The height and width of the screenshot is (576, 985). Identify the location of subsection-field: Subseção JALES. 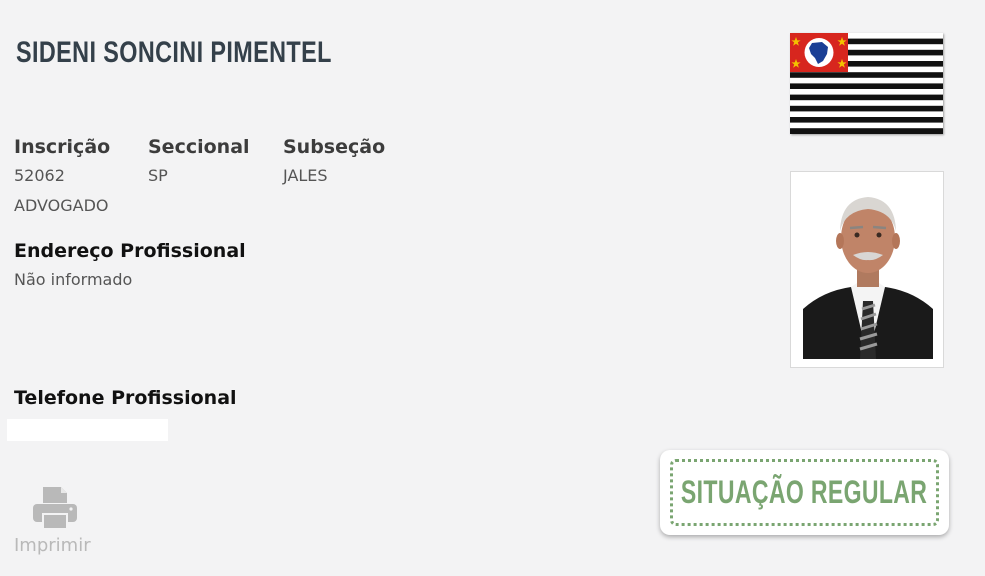
(334, 160).